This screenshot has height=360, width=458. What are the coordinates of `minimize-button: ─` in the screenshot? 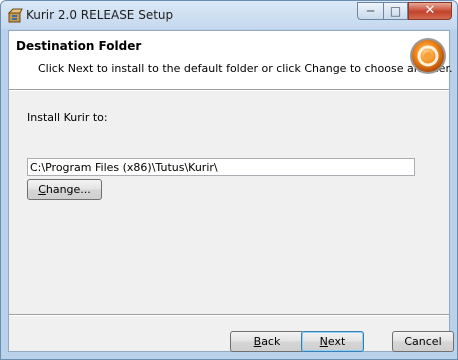 It's located at (370, 11).